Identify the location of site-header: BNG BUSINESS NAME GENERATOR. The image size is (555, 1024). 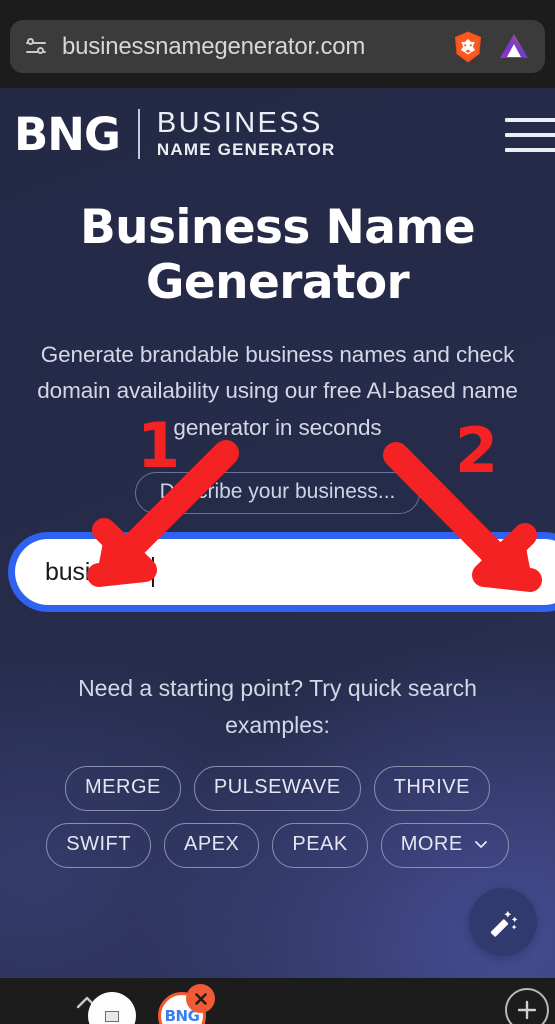
(277, 134).